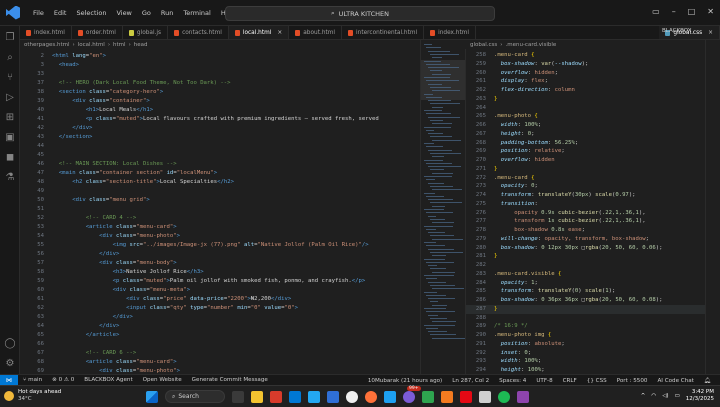  I want to click on code-line: 40 <h1>Local Meals</h1>, so click(220, 110).